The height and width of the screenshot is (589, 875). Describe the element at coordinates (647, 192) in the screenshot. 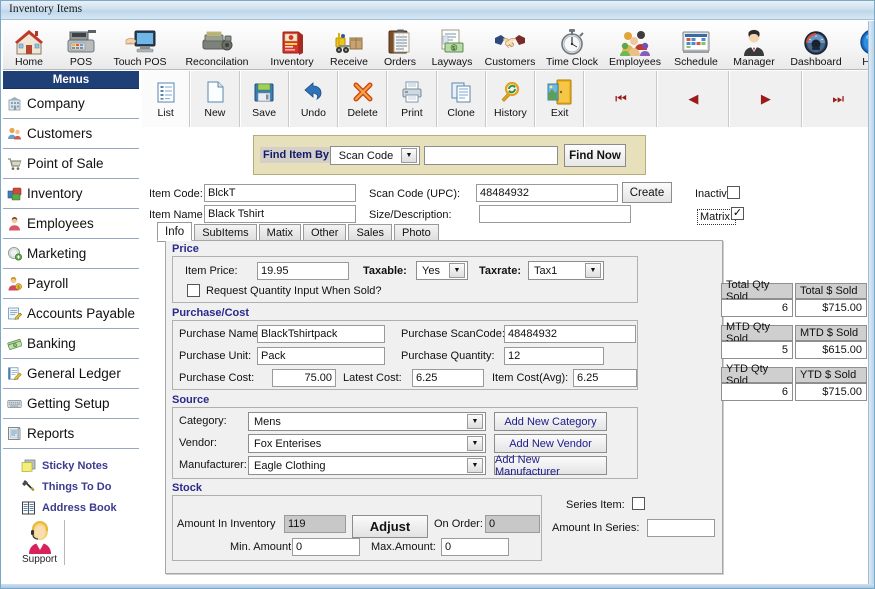

I see `create-button: Create` at that location.